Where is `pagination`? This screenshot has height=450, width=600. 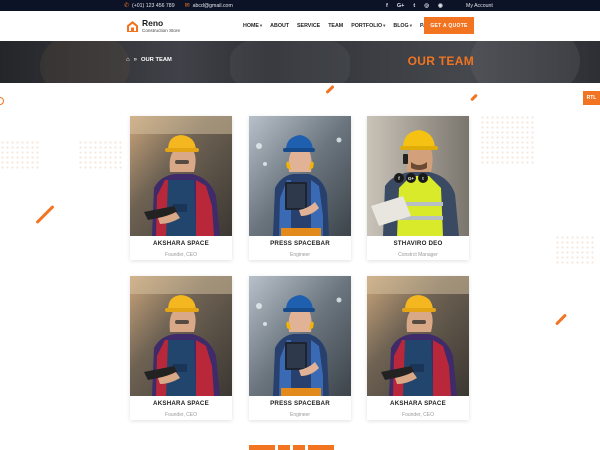 pagination is located at coordinates (291, 447).